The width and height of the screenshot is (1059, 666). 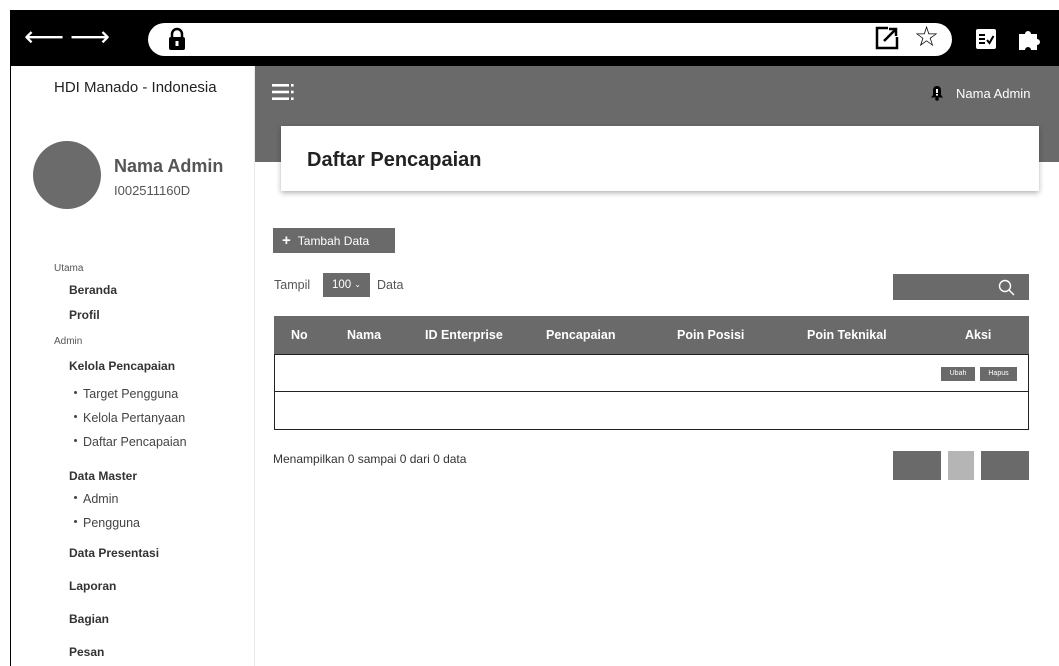 I want to click on table-row, so click(x=651, y=411).